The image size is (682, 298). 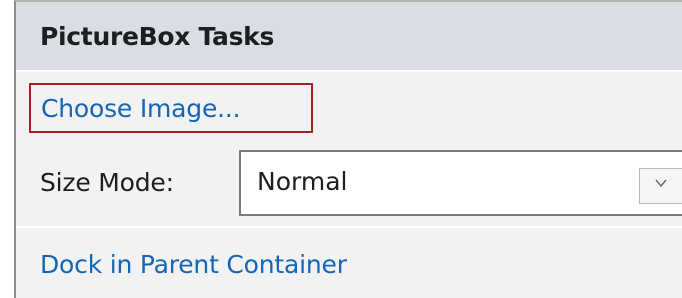 What do you see at coordinates (460, 183) in the screenshot?
I see `size-mode-select: Normal` at bounding box center [460, 183].